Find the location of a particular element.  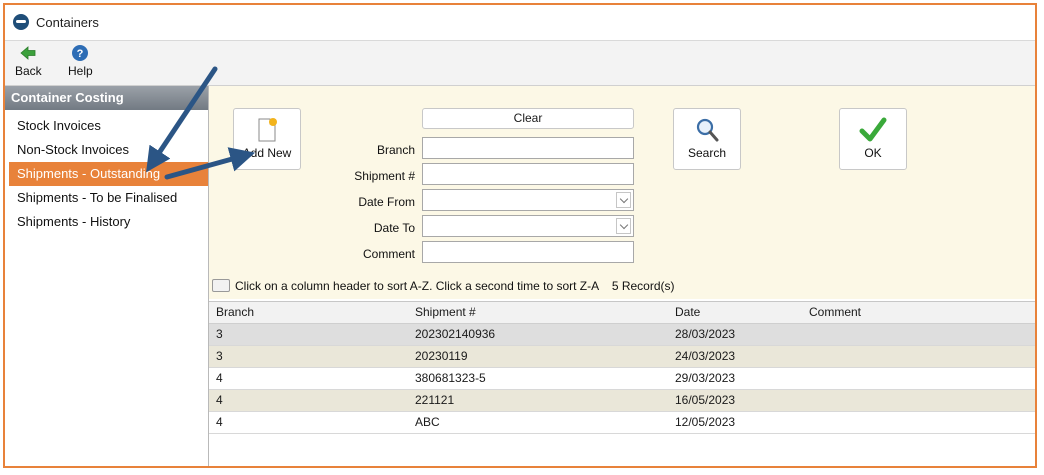

branch-label: Branch is located at coordinates (395, 150).